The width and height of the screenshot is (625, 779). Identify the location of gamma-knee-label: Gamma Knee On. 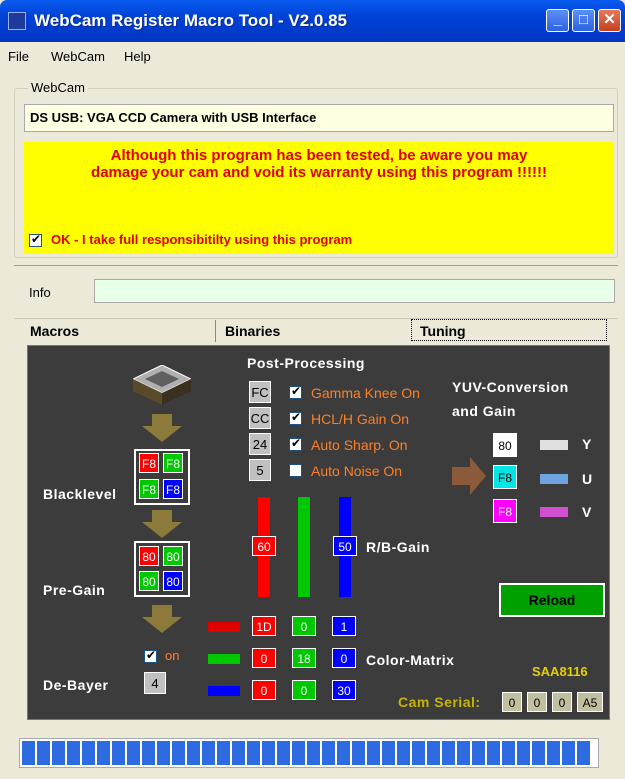
(365, 393).